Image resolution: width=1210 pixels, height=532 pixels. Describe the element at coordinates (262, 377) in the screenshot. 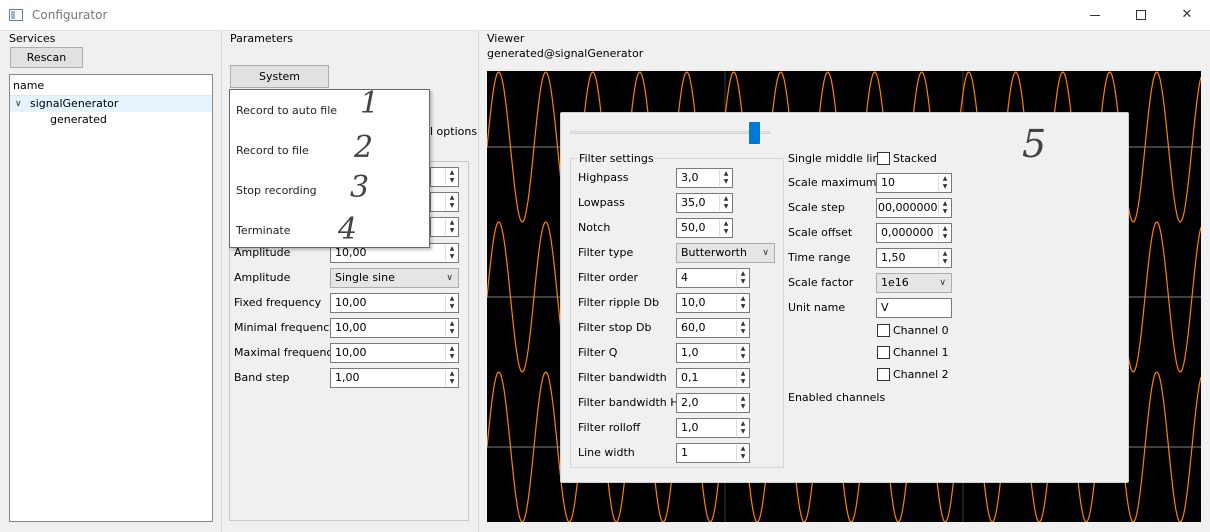

I see `param-label-band-step: Band step` at that location.